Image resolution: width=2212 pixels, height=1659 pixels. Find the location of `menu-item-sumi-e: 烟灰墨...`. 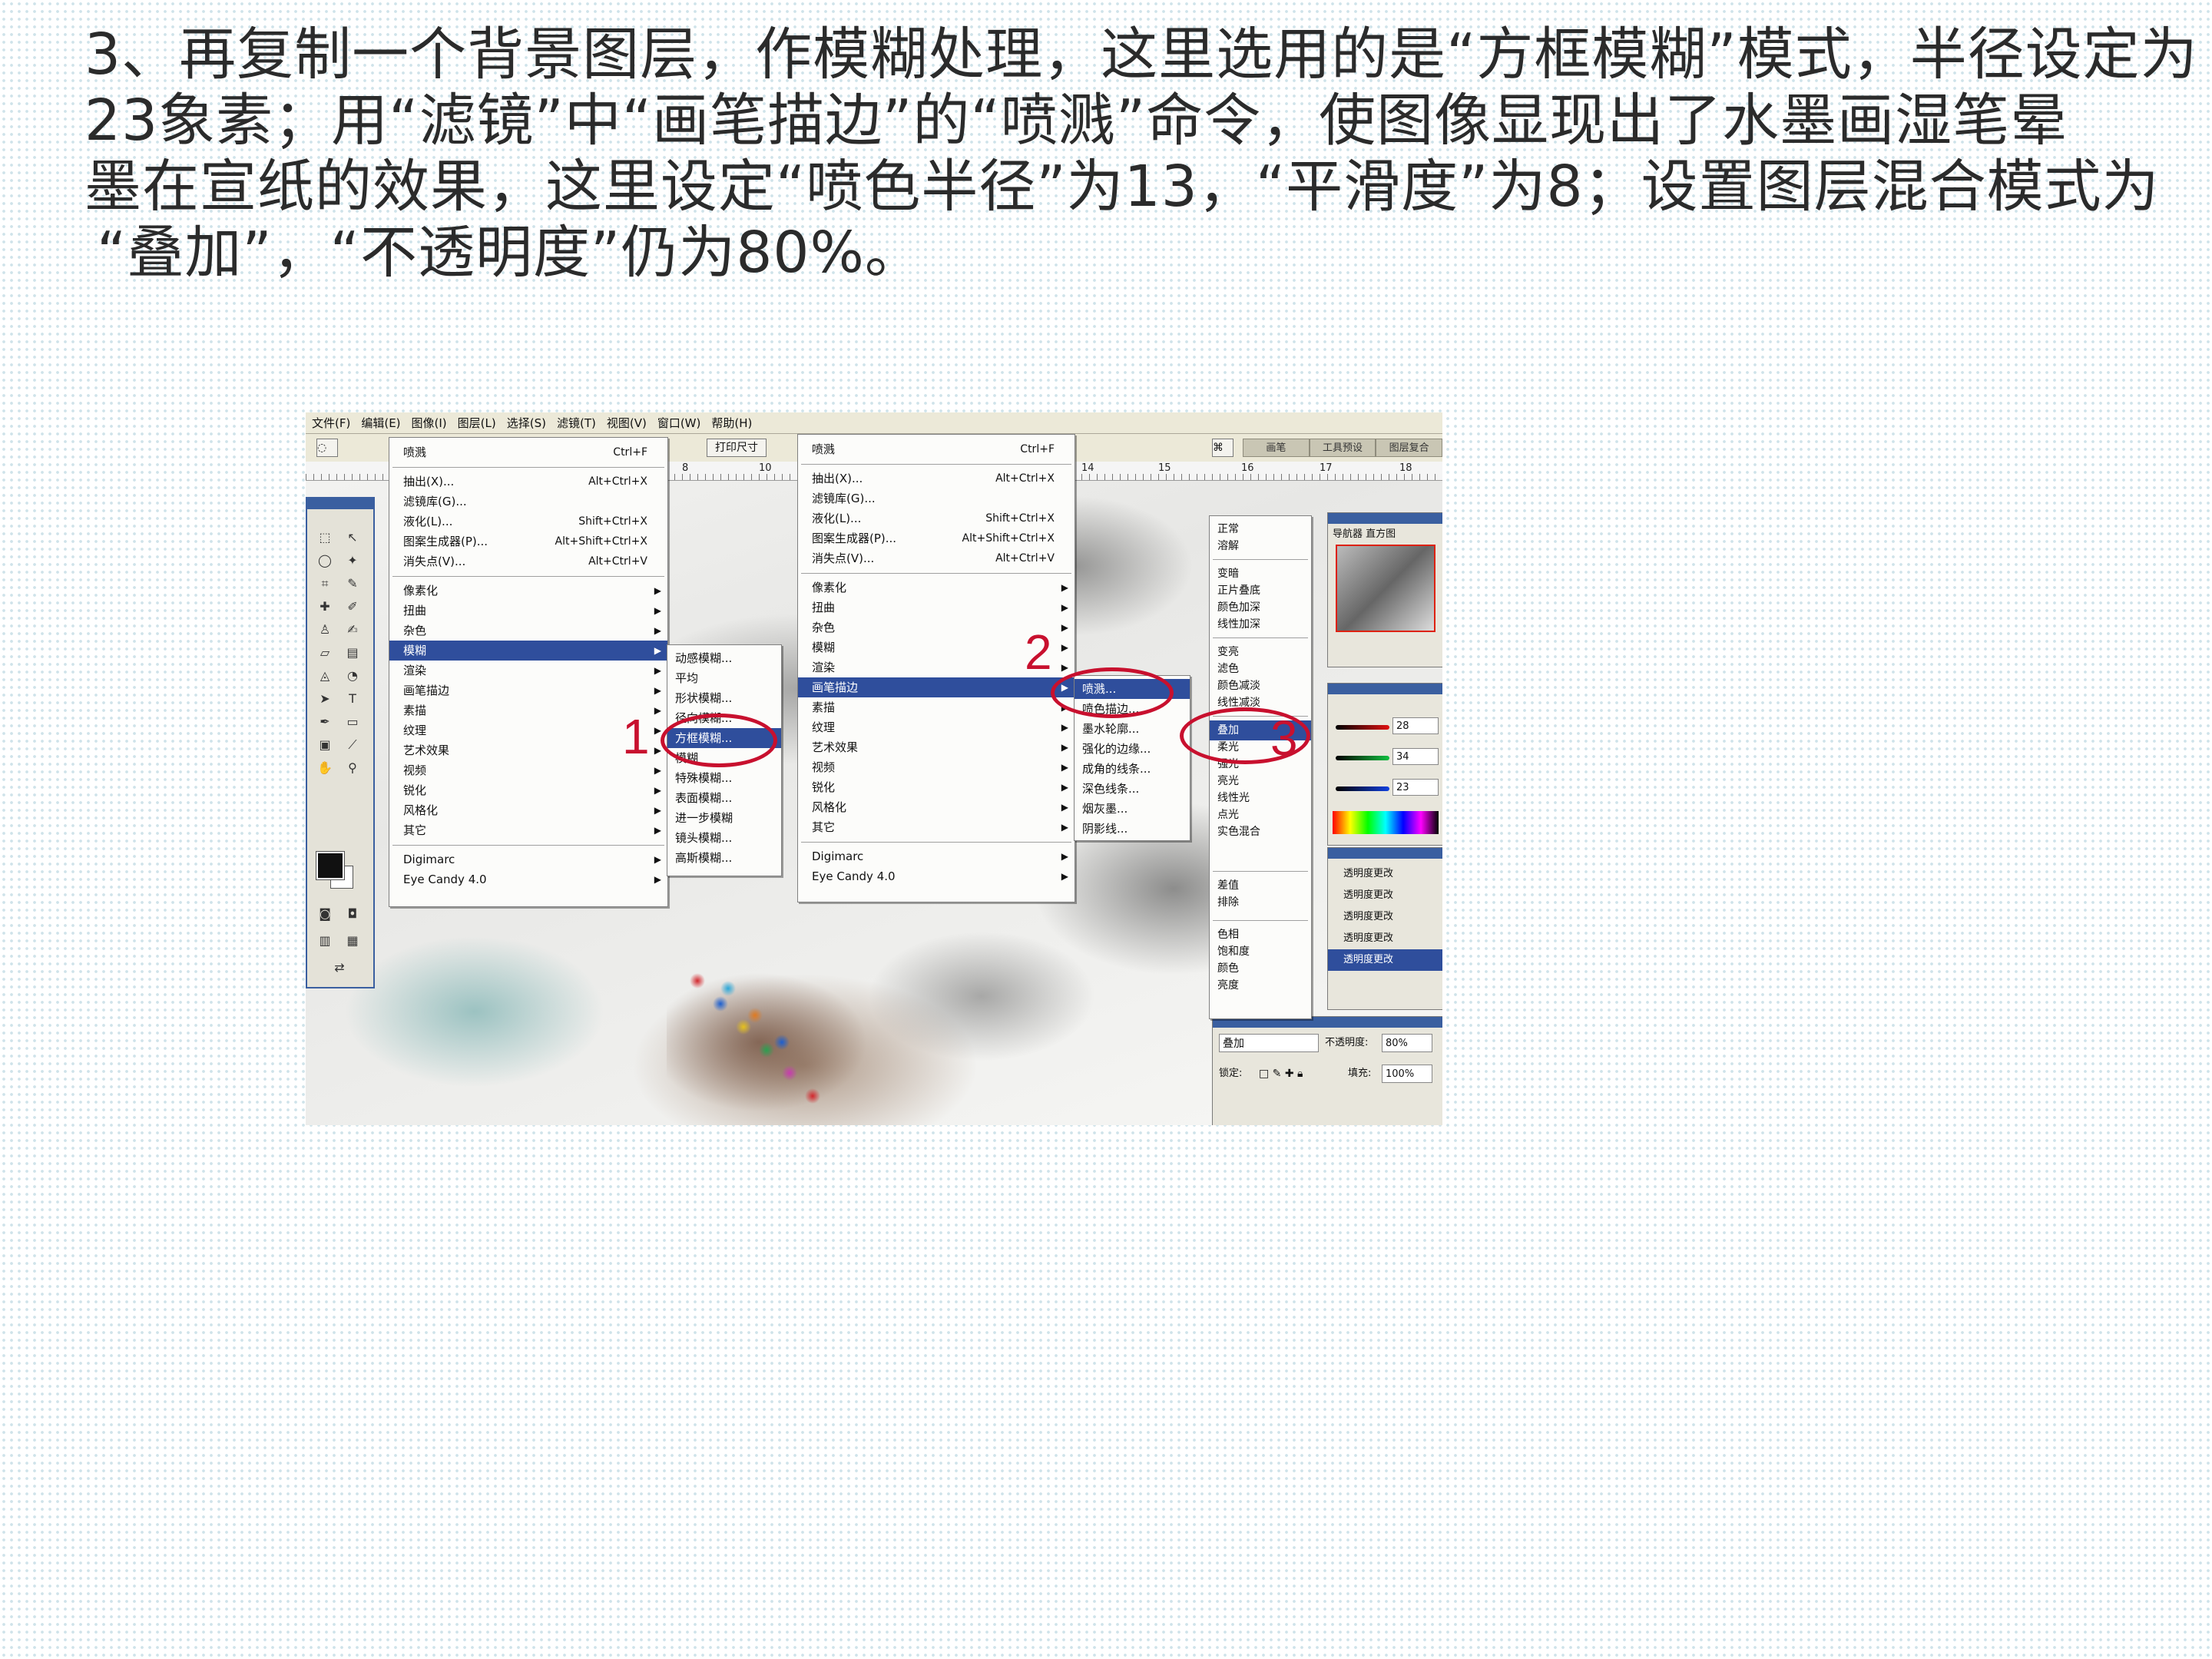

menu-item-sumi-e: 烟灰墨... is located at coordinates (1132, 809).